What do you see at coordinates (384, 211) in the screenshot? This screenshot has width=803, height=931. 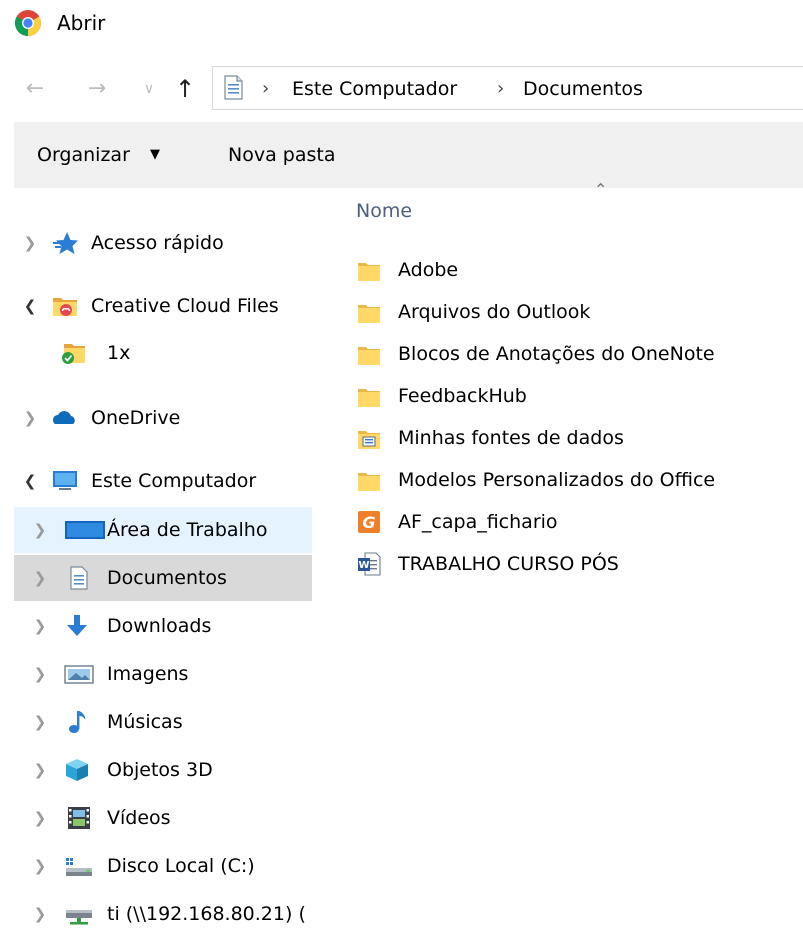 I see `column-header-name: Nome` at bounding box center [384, 211].